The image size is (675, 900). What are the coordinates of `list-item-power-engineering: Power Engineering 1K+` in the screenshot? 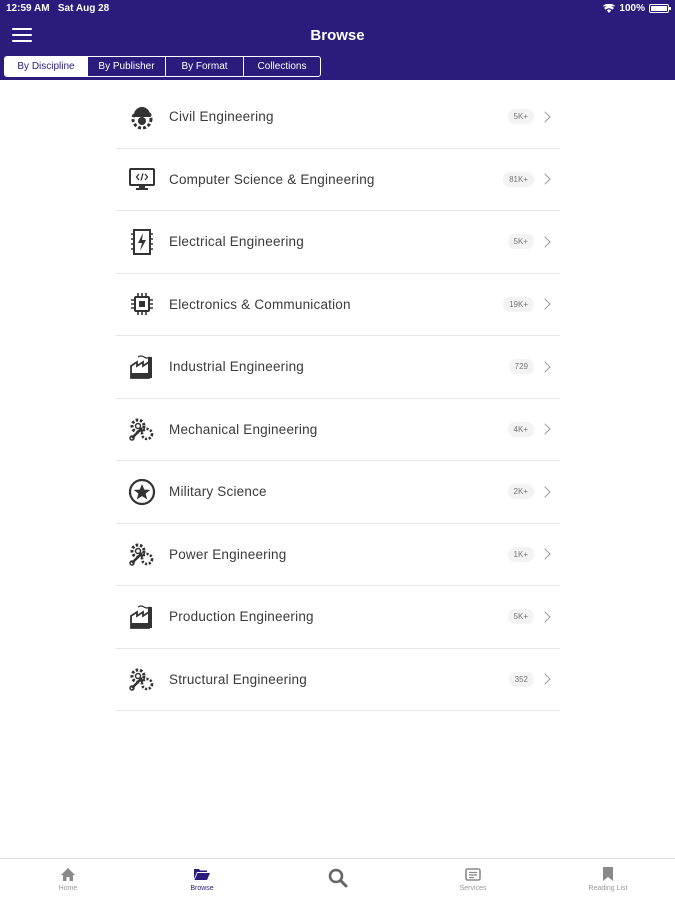 It's located at (338, 555).